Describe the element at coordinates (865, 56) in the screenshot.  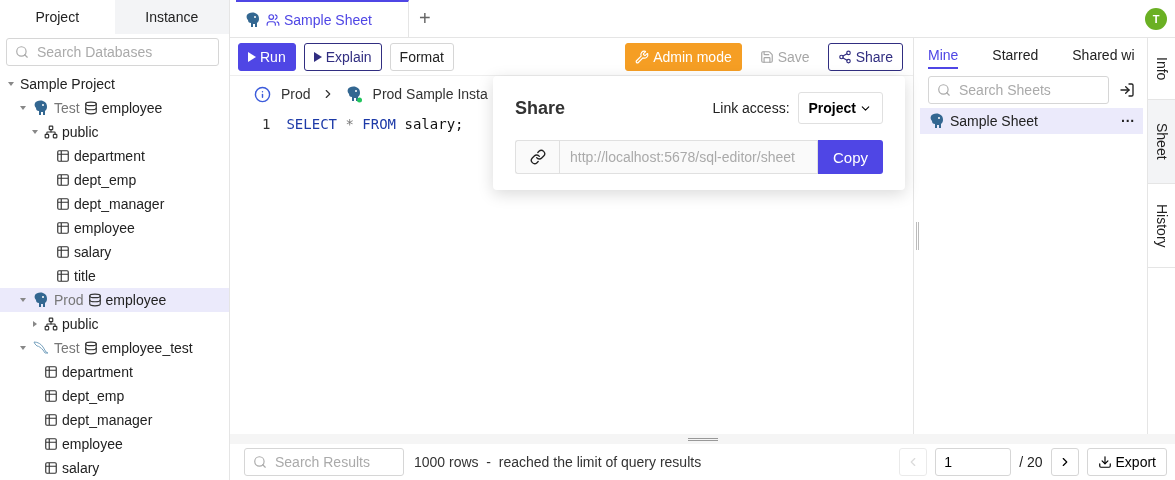
I see `toolbar-button: Share` at that location.